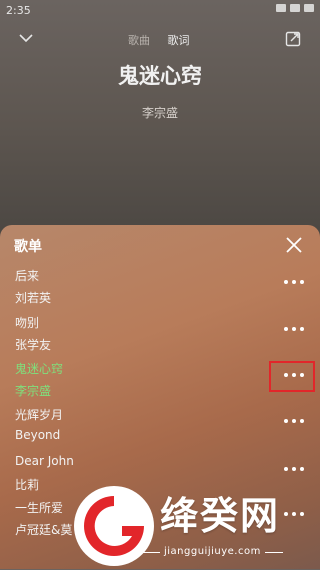 The width and height of the screenshot is (320, 570). What do you see at coordinates (212, 551) in the screenshot?
I see `watermark-url: jiangguijiuye.com` at bounding box center [212, 551].